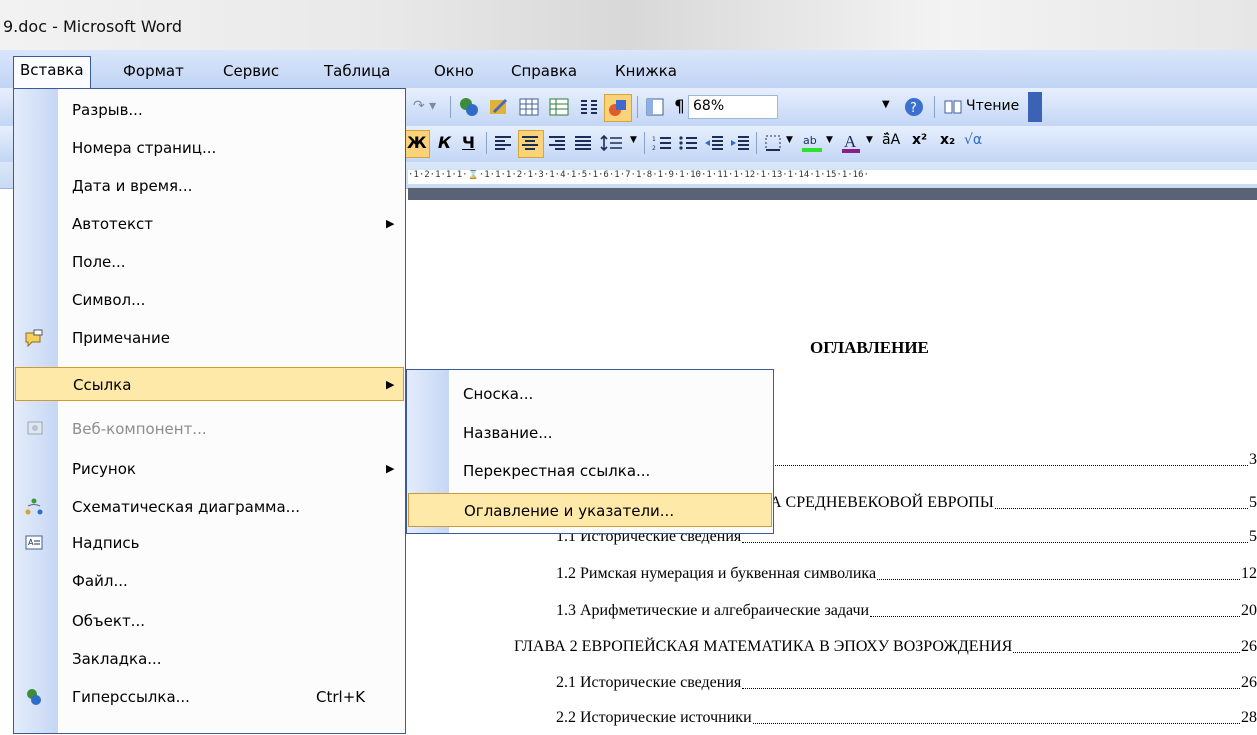 This screenshot has height=735, width=1257. What do you see at coordinates (891, 140) in the screenshot?
I see `change-case-icon: ä̂A` at bounding box center [891, 140].